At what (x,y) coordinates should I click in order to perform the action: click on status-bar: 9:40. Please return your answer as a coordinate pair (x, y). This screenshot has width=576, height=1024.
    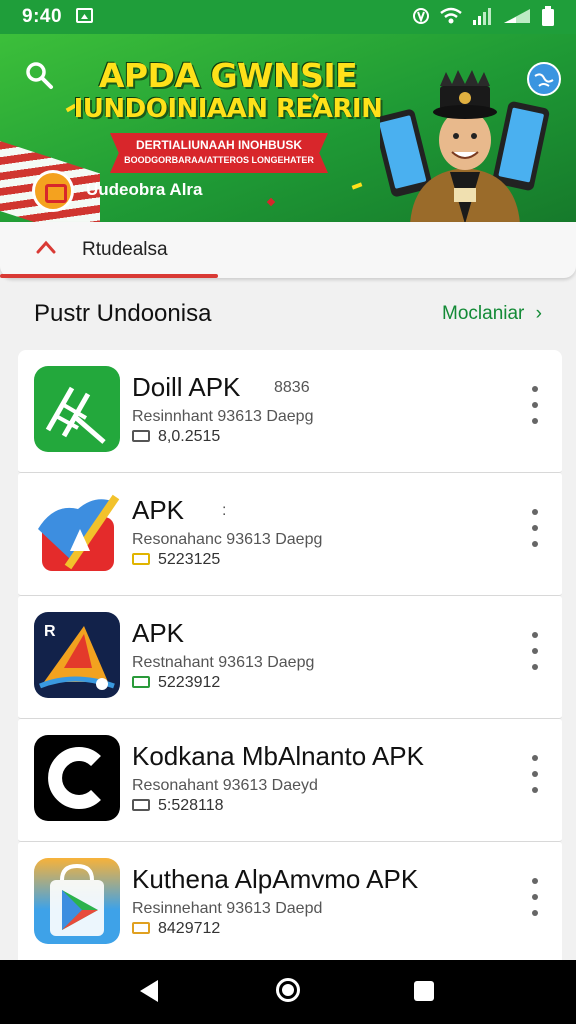
    Looking at the image, I should click on (288, 17).